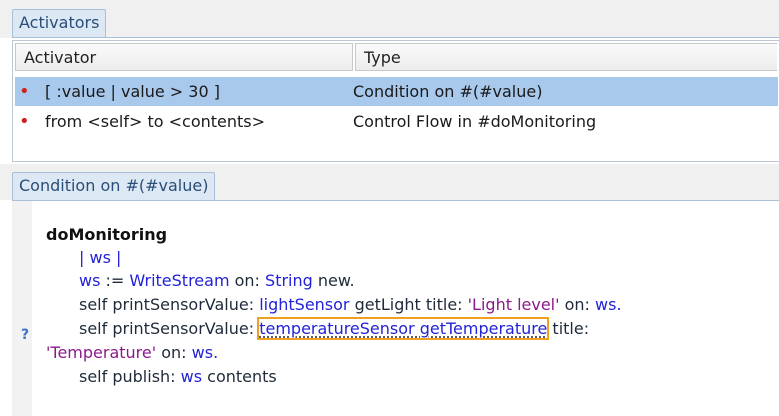  I want to click on code-token: title:, so click(568, 328).